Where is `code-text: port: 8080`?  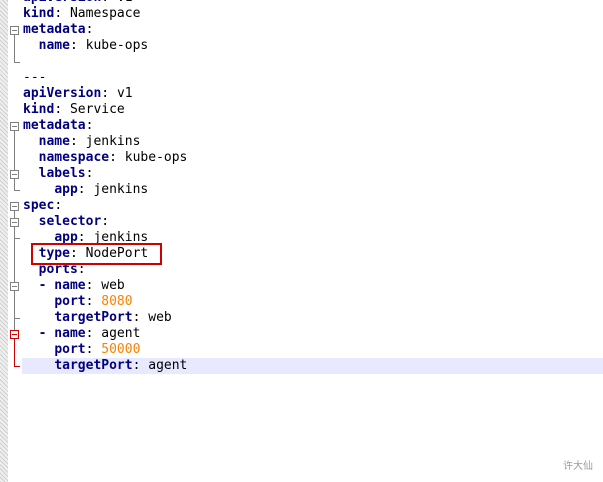 code-text: port: 8080 is located at coordinates (78, 302).